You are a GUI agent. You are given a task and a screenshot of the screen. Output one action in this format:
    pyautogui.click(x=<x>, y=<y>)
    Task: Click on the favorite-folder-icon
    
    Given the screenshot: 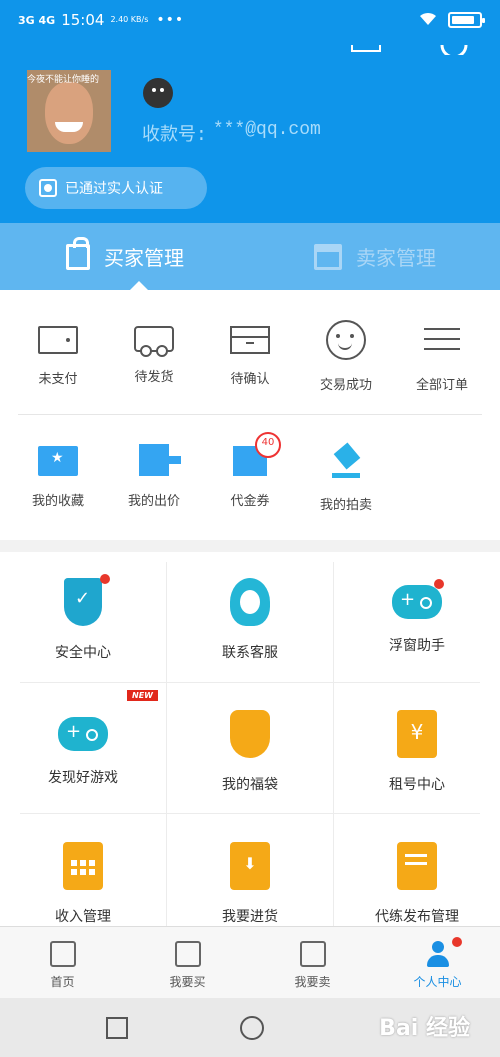 What is the action you would take?
    pyautogui.click(x=58, y=461)
    